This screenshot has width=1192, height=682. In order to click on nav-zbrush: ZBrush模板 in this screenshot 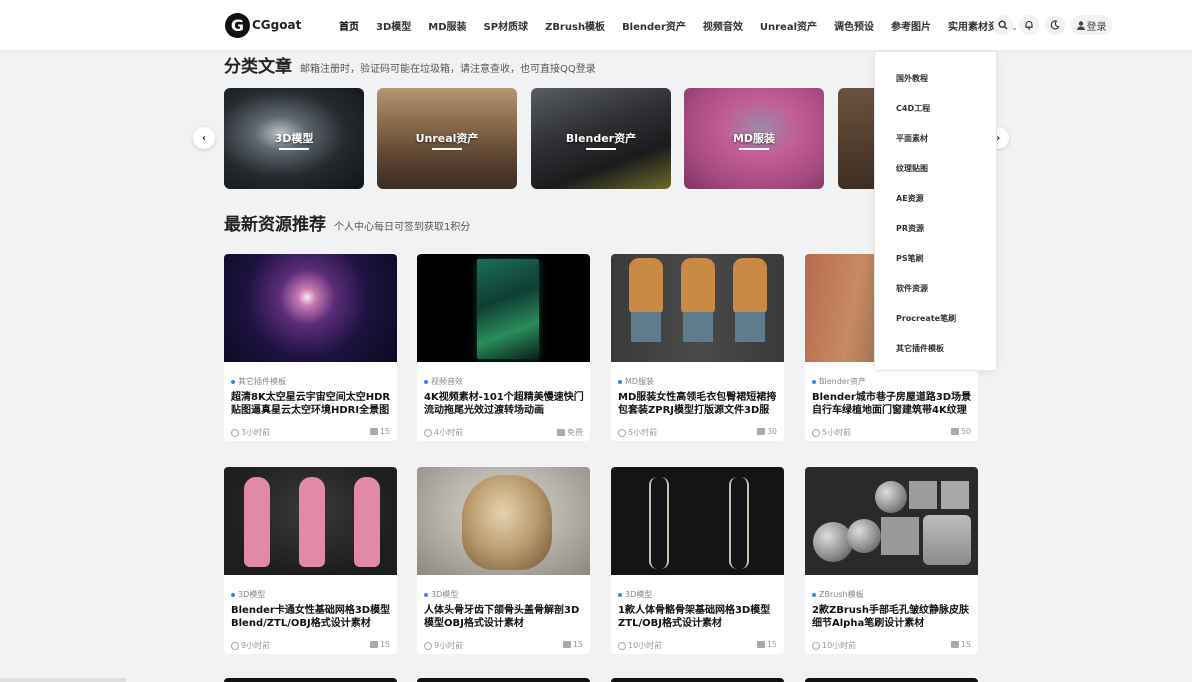, I will do `click(575, 25)`.